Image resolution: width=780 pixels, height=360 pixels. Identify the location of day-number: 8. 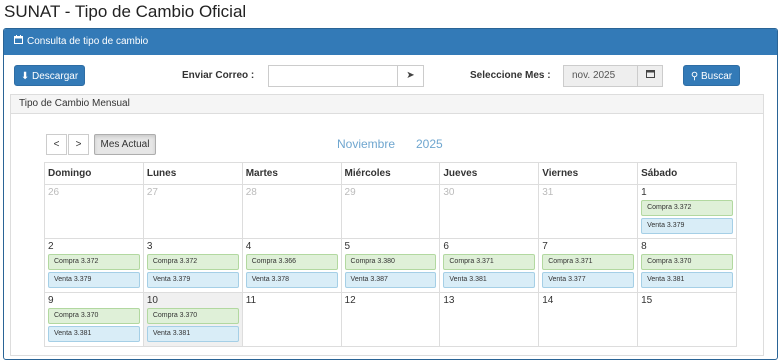
(644, 246).